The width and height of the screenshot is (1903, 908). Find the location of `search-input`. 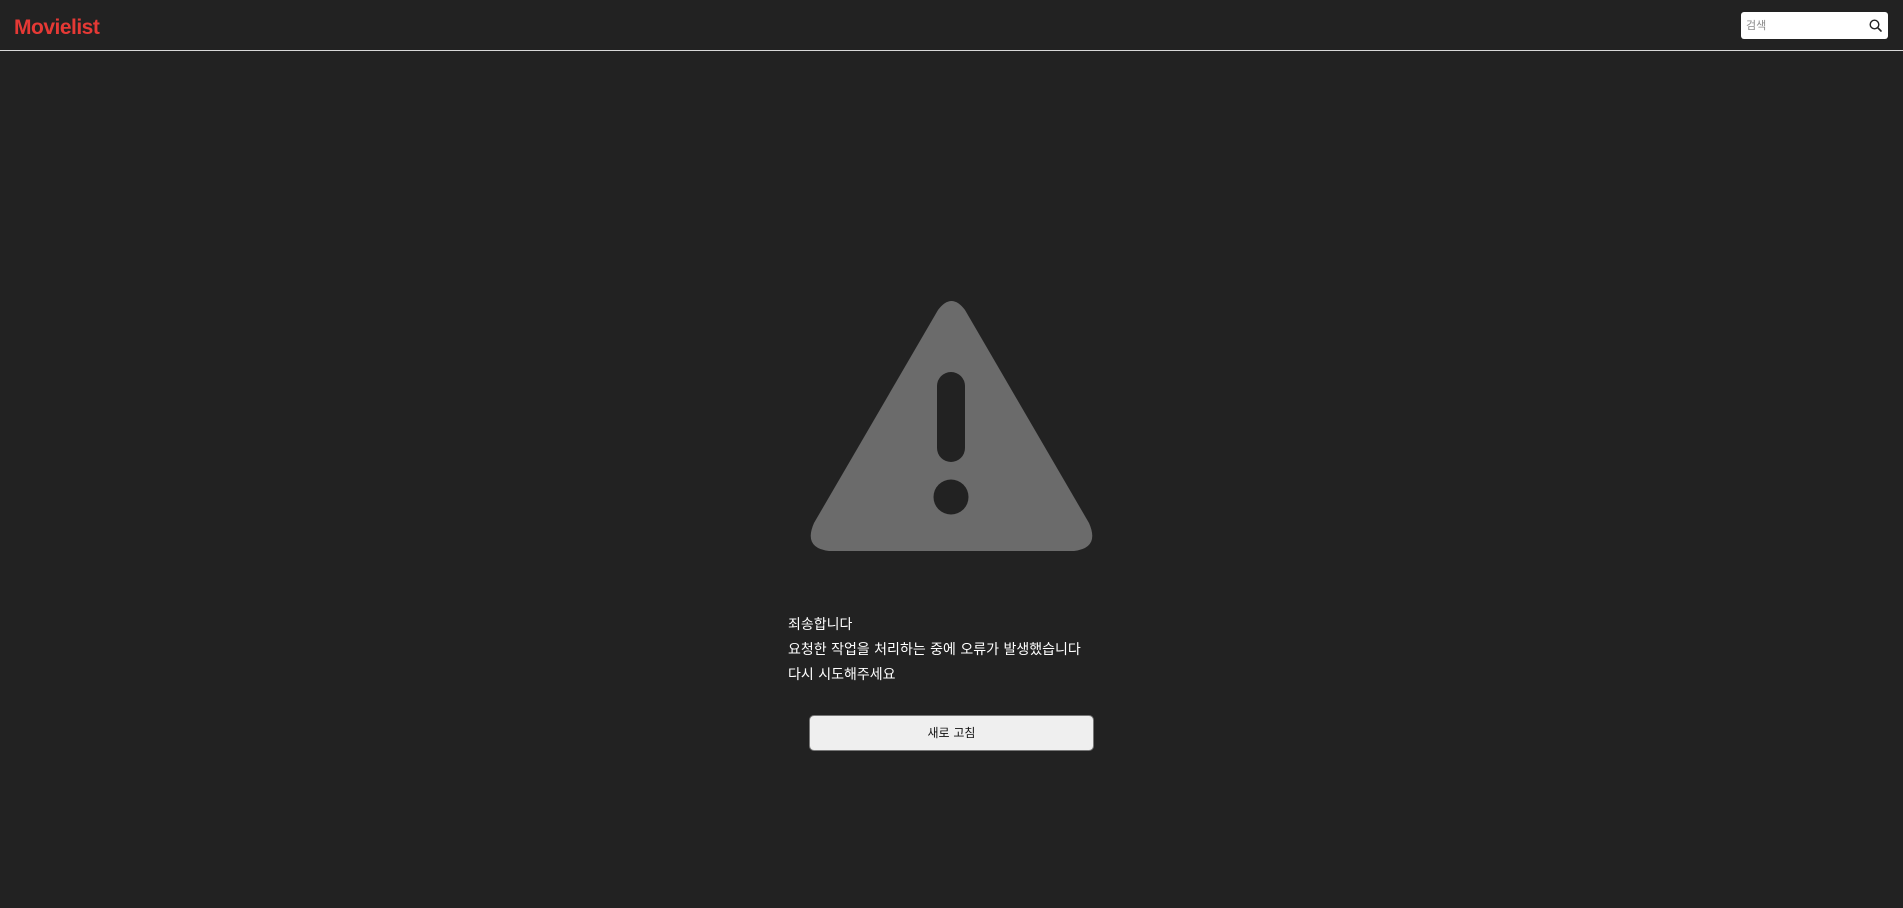

search-input is located at coordinates (1803, 25).